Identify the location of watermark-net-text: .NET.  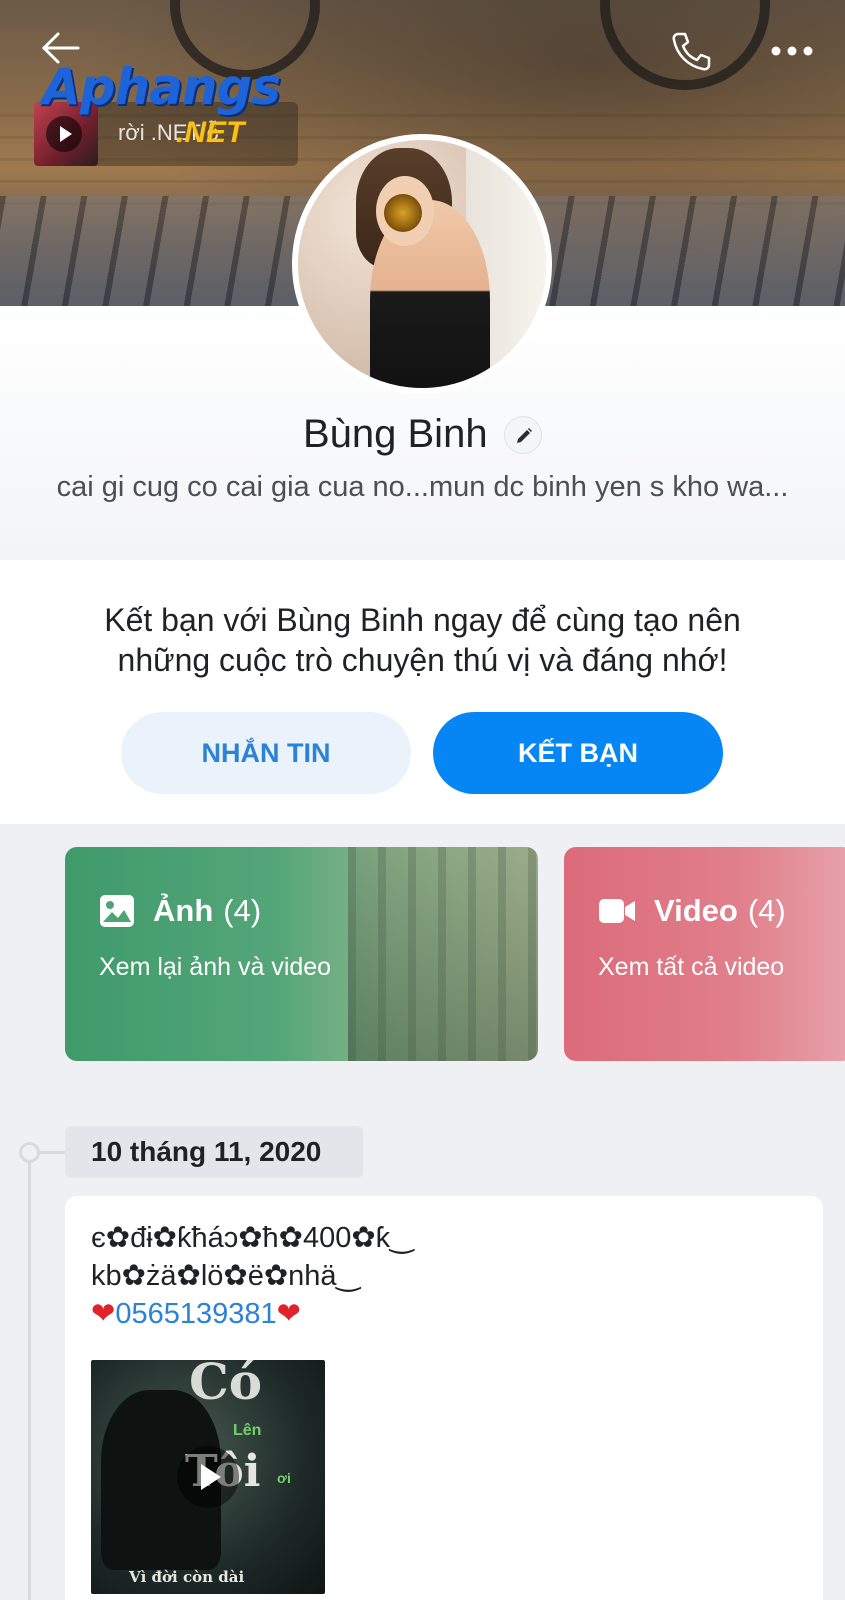
(210, 132).